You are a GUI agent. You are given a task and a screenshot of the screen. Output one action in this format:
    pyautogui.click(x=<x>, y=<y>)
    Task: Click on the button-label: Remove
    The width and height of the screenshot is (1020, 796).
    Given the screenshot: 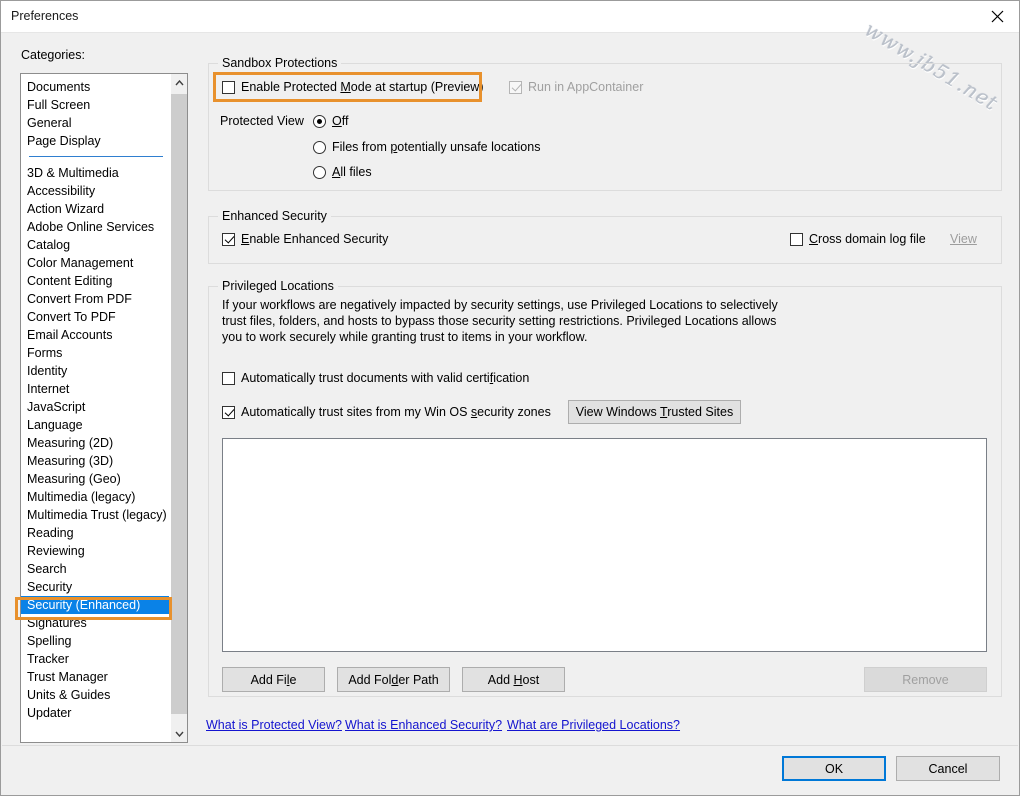 What is the action you would take?
    pyautogui.click(x=925, y=679)
    